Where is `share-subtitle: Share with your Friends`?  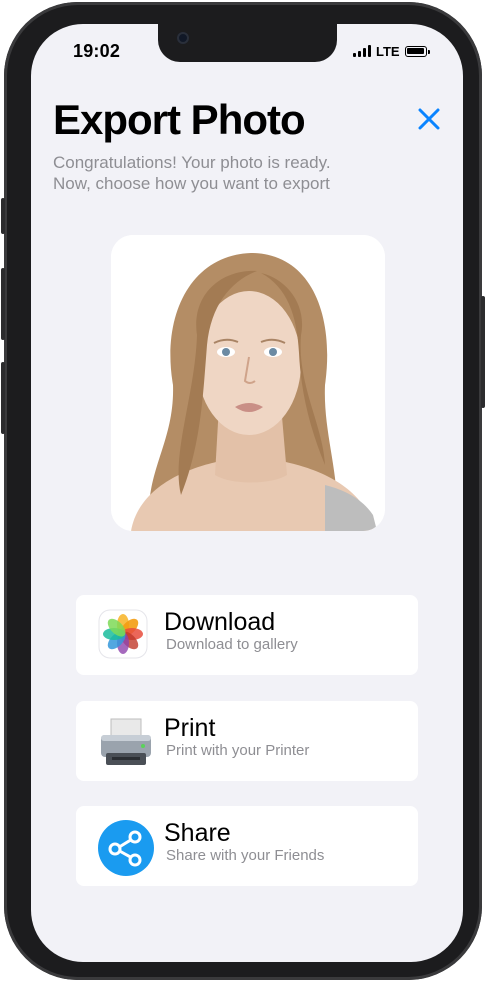 share-subtitle: Share with your Friends is located at coordinates (245, 855).